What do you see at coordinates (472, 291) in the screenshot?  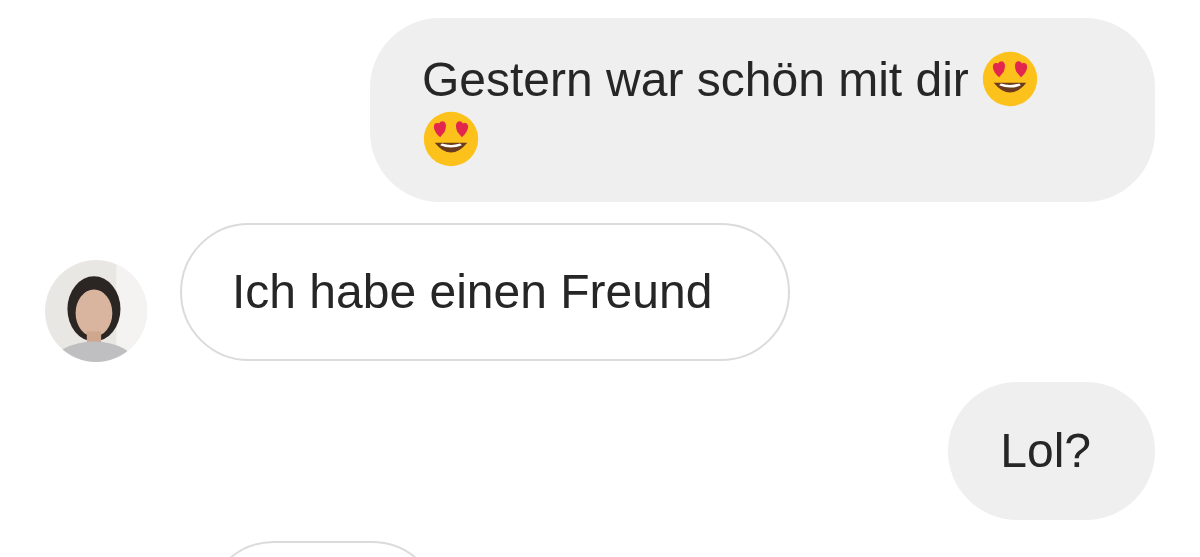 I see `message-text: Ich habe einen Freund` at bounding box center [472, 291].